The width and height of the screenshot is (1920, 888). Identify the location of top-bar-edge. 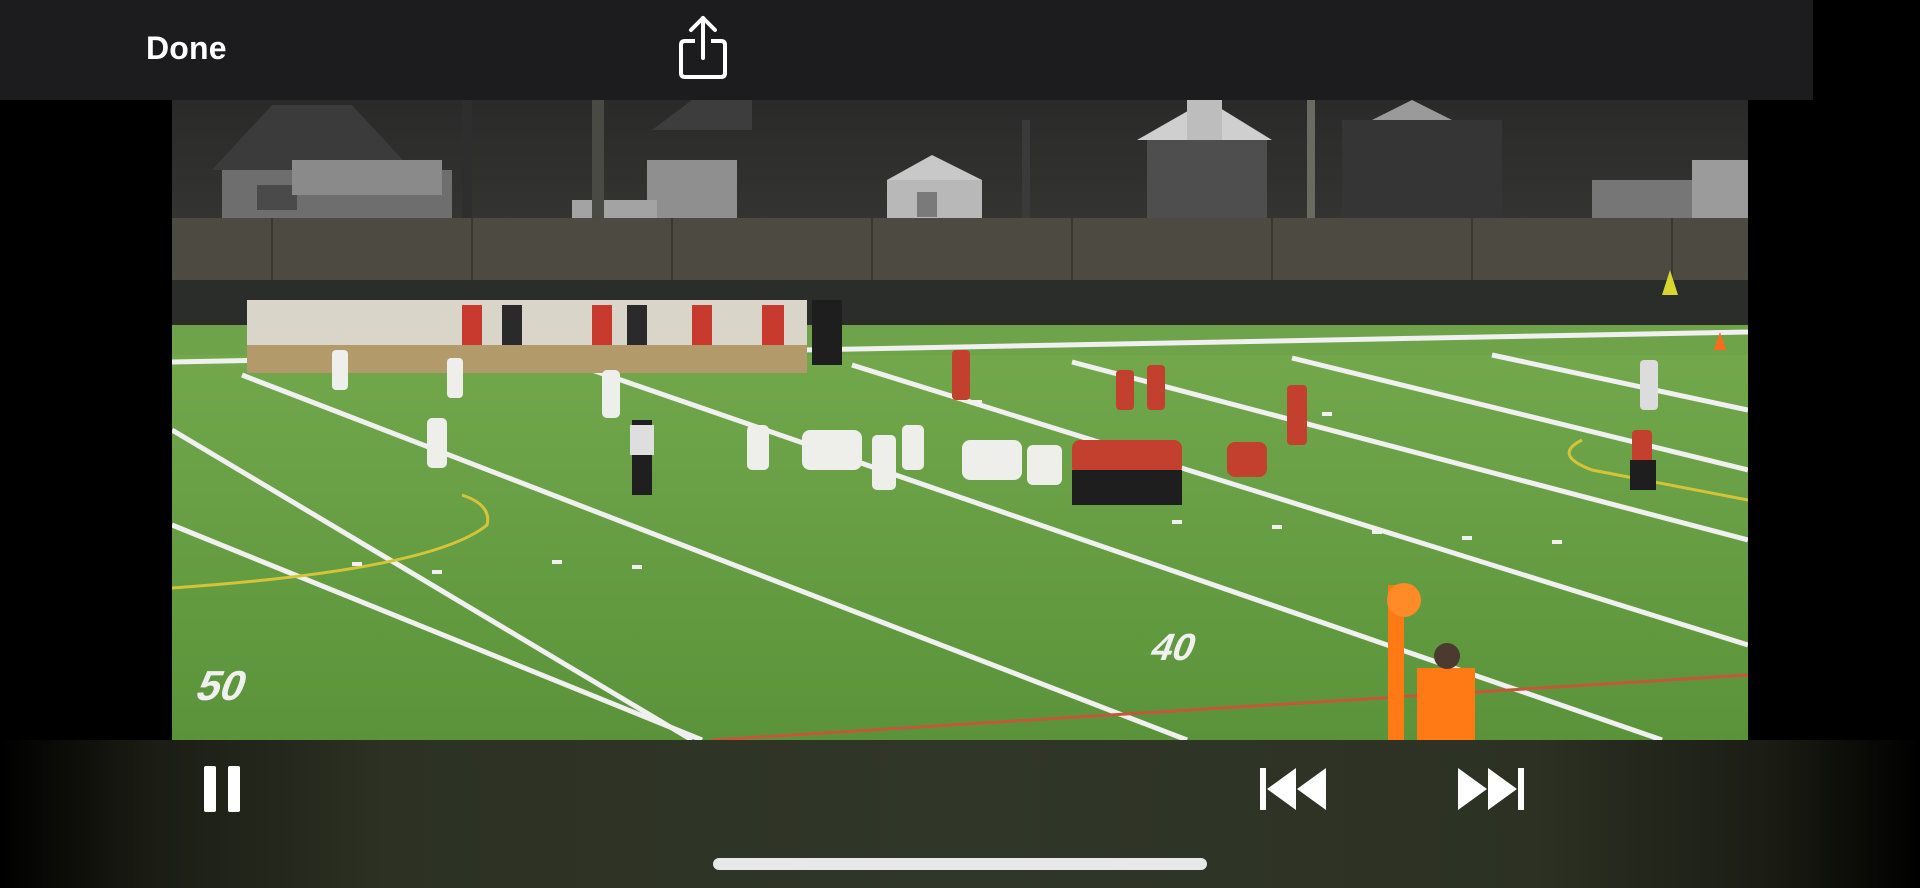
(1866, 50).